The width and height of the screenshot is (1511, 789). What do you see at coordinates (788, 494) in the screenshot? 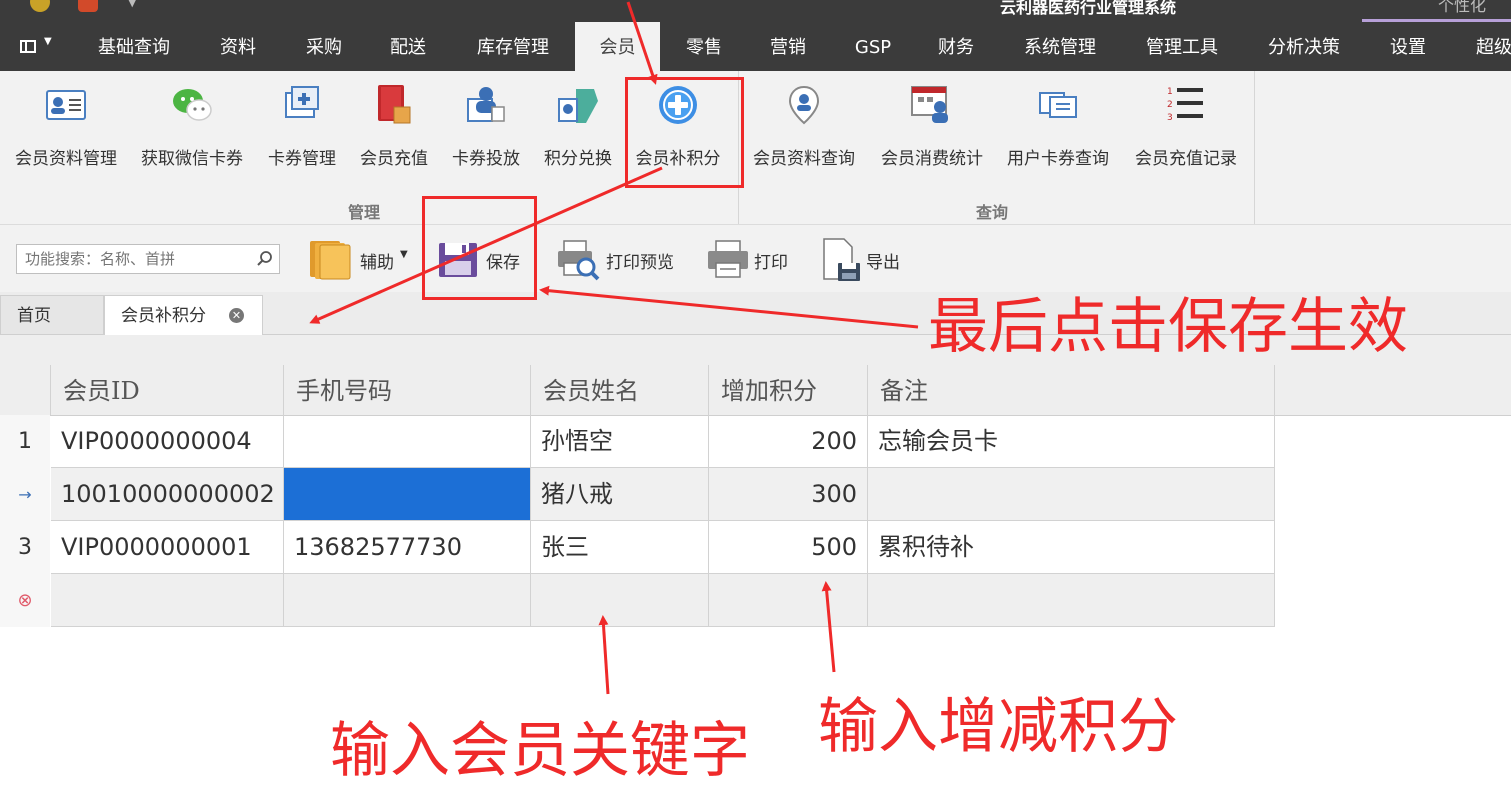
I see `cell-points: 300` at bounding box center [788, 494].